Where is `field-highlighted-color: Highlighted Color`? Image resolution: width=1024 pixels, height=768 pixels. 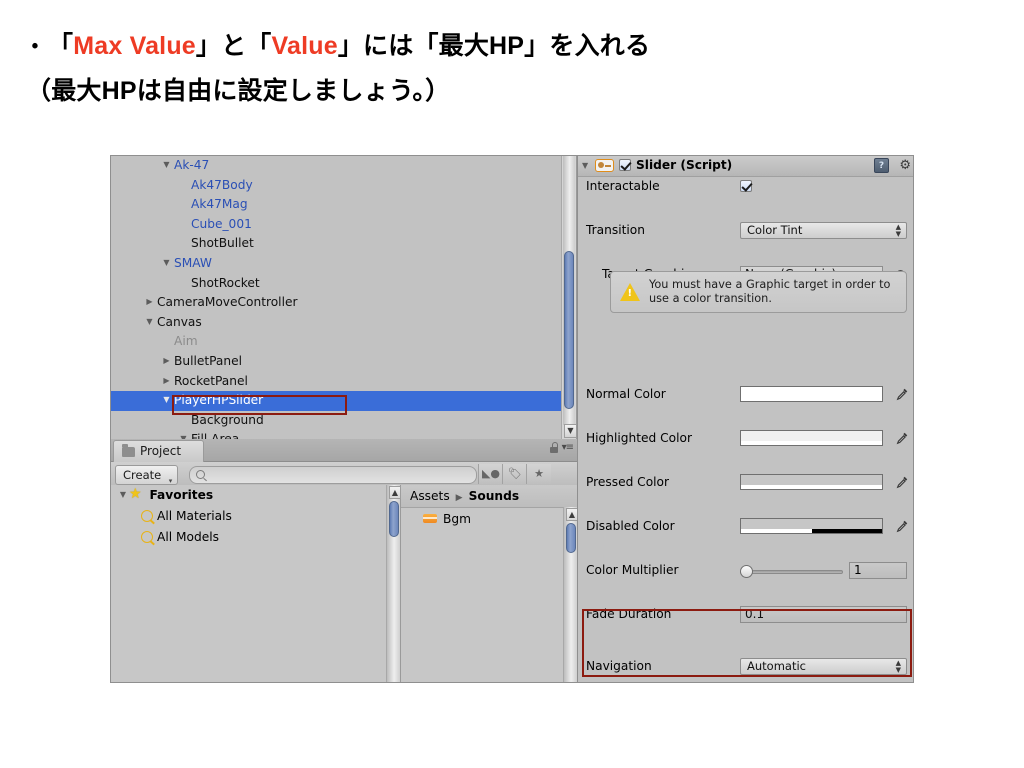 field-highlighted-color: Highlighted Color is located at coordinates (745, 439).